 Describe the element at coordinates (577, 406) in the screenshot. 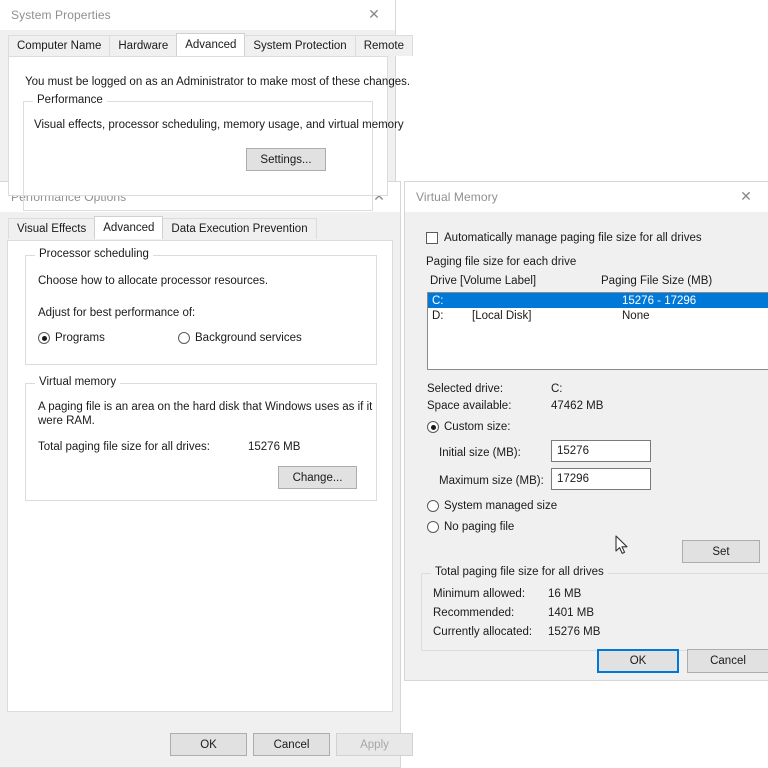

I see `space-available-value: 47462 MB` at that location.